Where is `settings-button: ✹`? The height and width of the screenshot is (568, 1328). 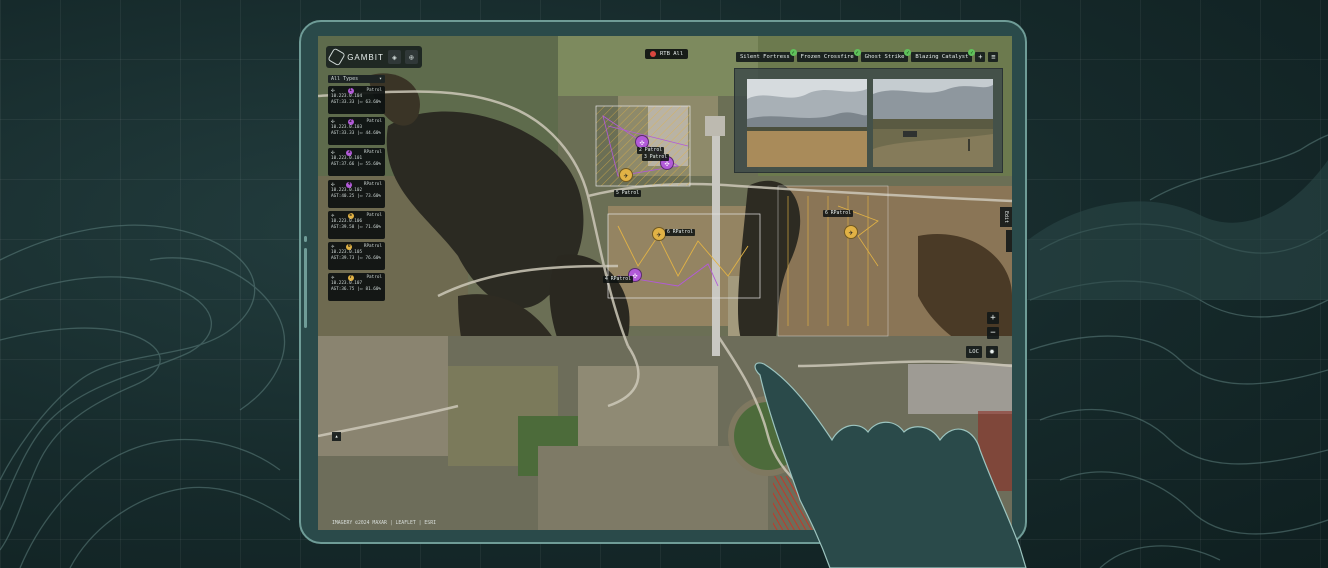 settings-button: ✹ is located at coordinates (992, 352).